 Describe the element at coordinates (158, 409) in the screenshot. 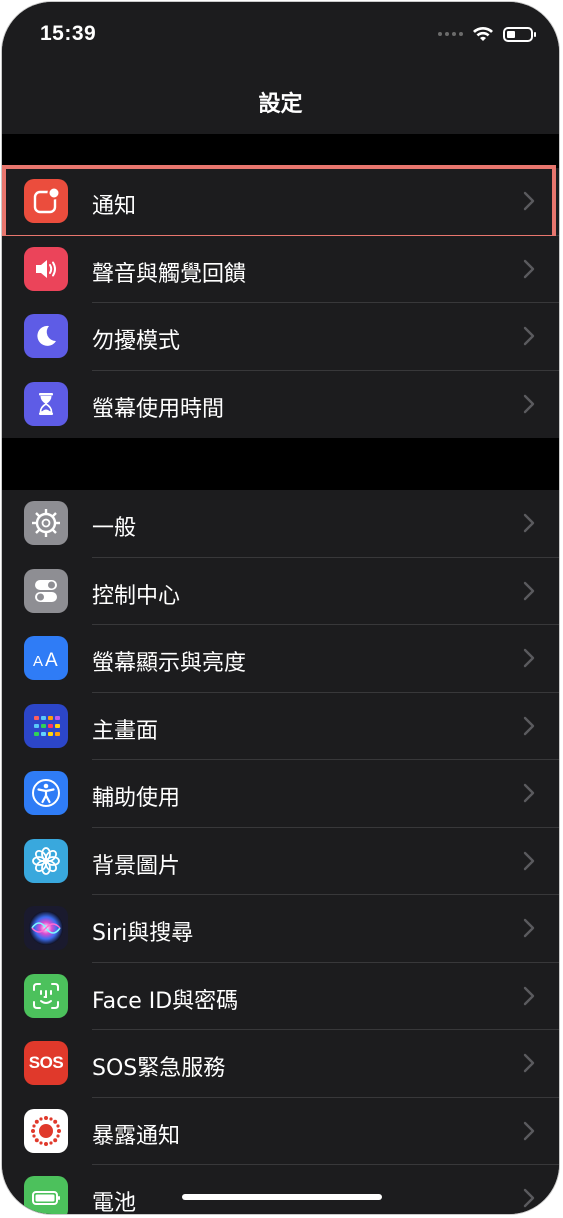

I see `settings-row-label: 螢幕使用時間` at that location.